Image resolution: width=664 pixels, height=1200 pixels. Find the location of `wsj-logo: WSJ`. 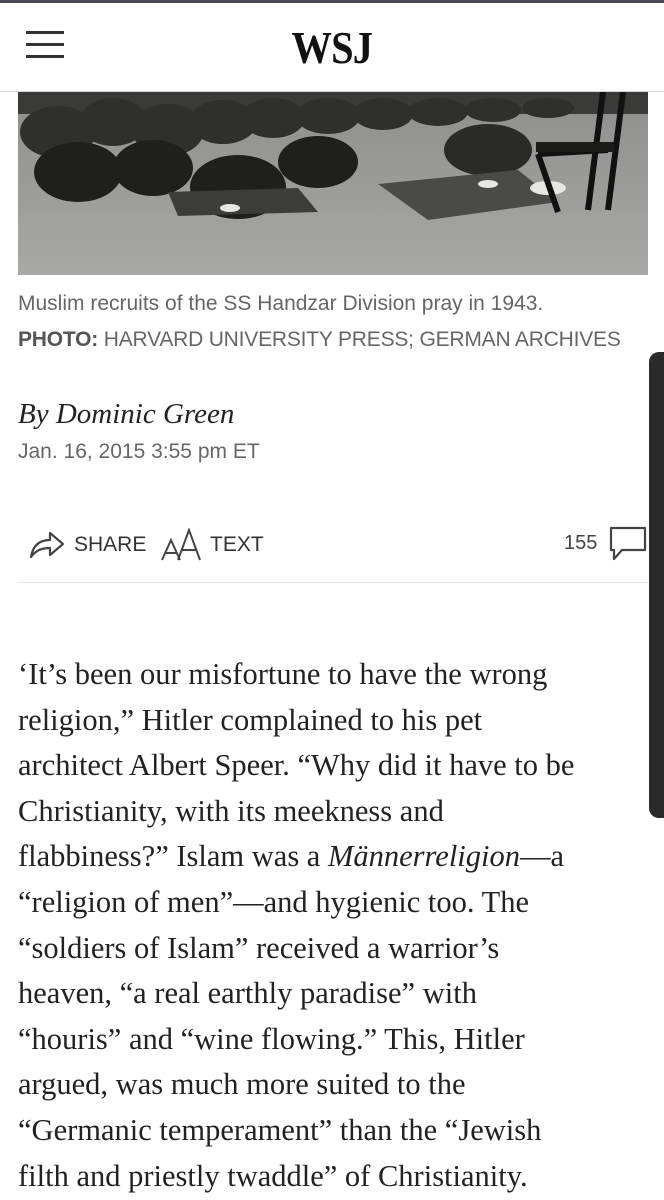

wsj-logo: WSJ is located at coordinates (332, 47).